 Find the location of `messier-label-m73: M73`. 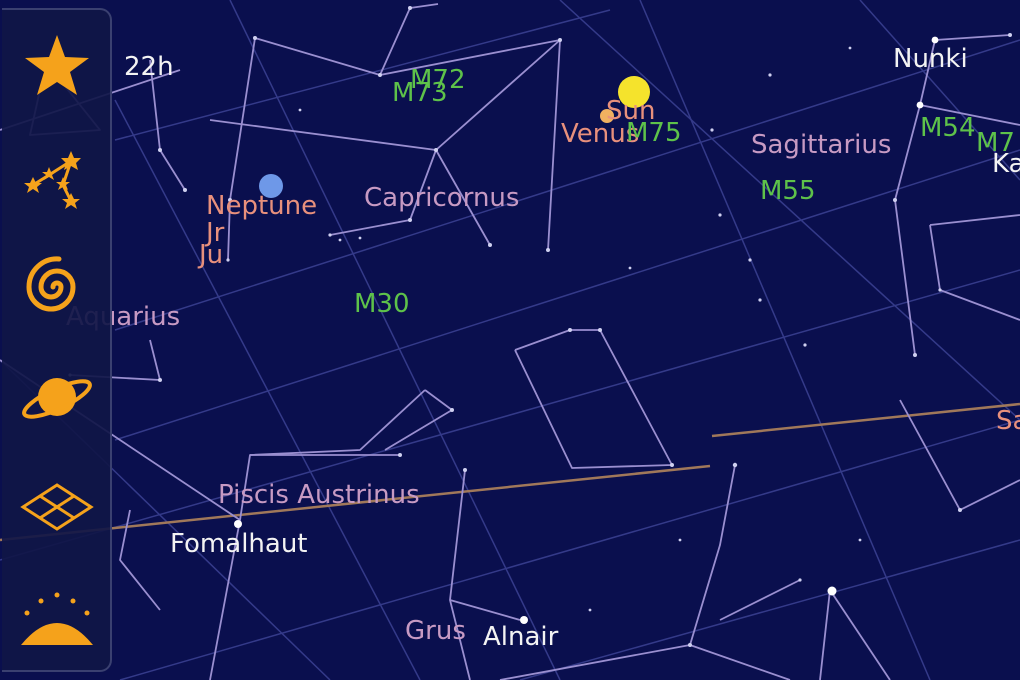

messier-label-m73: M73 is located at coordinates (420, 93).